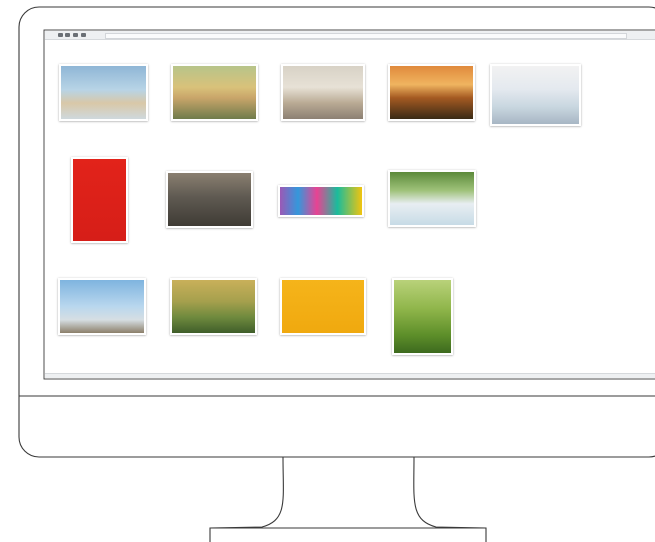 The width and height of the screenshot is (655, 542). I want to click on sort-button, so click(83, 35).